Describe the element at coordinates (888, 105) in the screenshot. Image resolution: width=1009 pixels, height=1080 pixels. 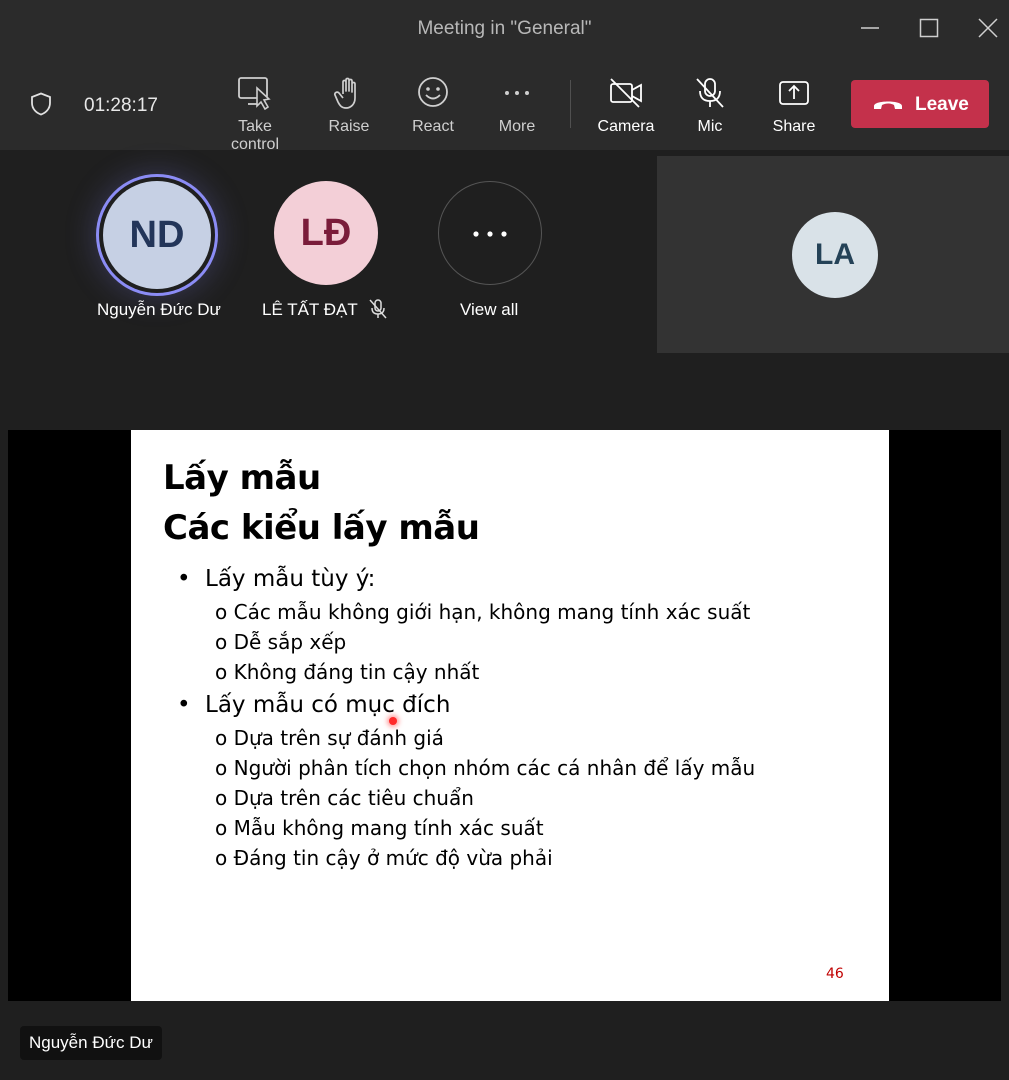
I see `hang-up-icon` at that location.